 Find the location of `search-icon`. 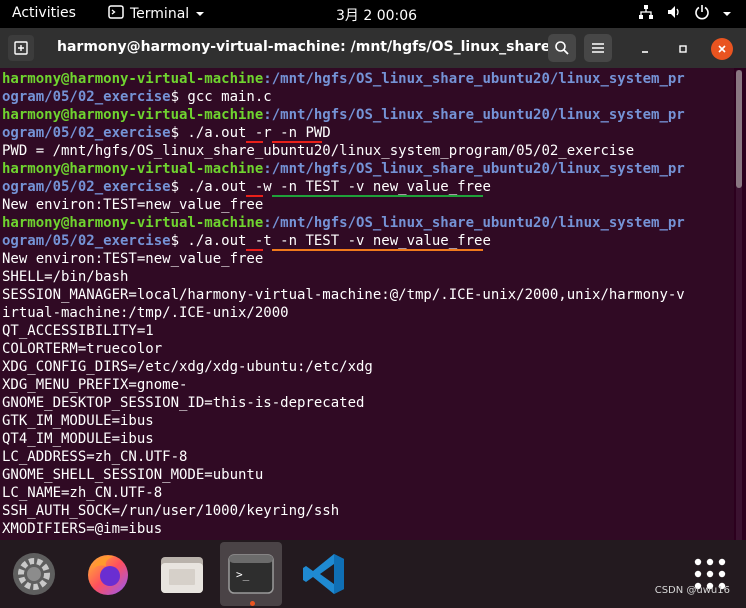

search-icon is located at coordinates (562, 48).